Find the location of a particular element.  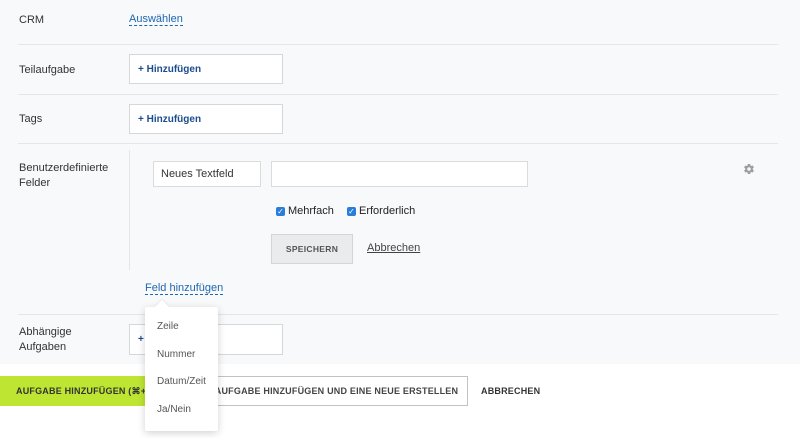

multiple-checkbox: ✓ Mehrfach is located at coordinates (305, 211).